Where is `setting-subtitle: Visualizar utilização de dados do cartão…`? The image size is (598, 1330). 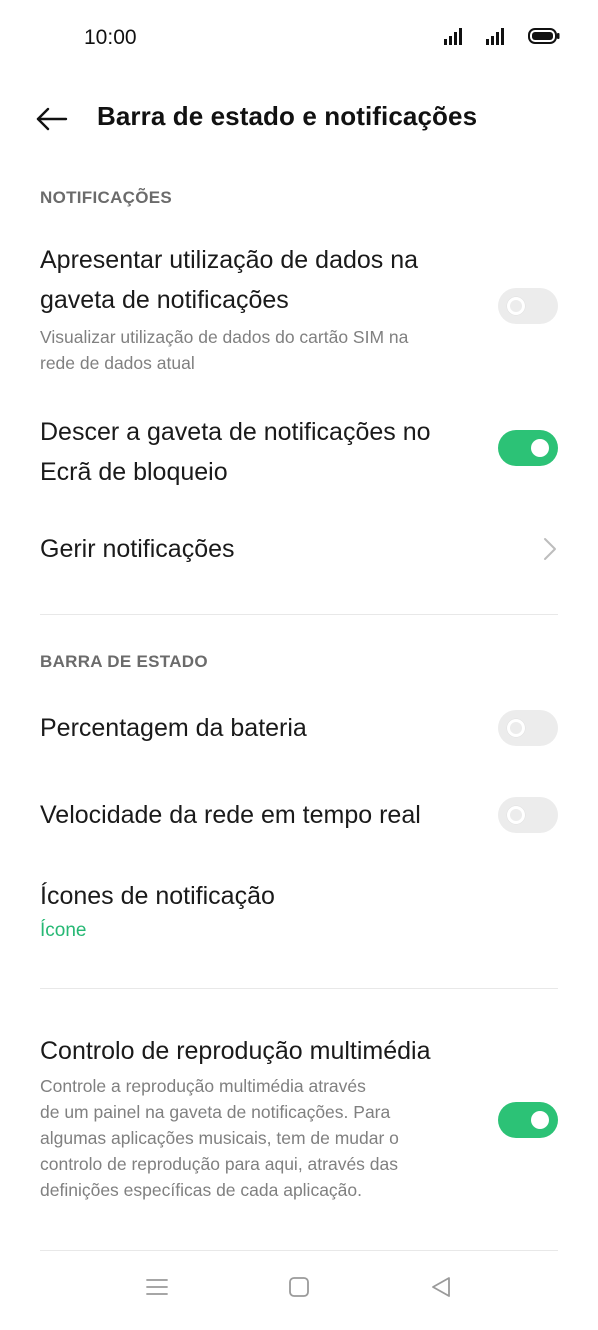
setting-subtitle: Visualizar utilização de dados do cartão… is located at coordinates (224, 337).